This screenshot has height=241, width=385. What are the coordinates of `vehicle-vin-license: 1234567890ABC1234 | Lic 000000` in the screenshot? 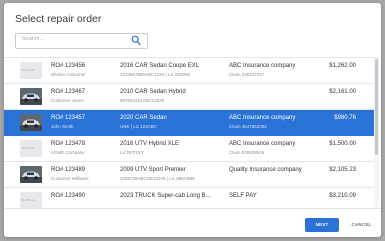 It's located at (155, 74).